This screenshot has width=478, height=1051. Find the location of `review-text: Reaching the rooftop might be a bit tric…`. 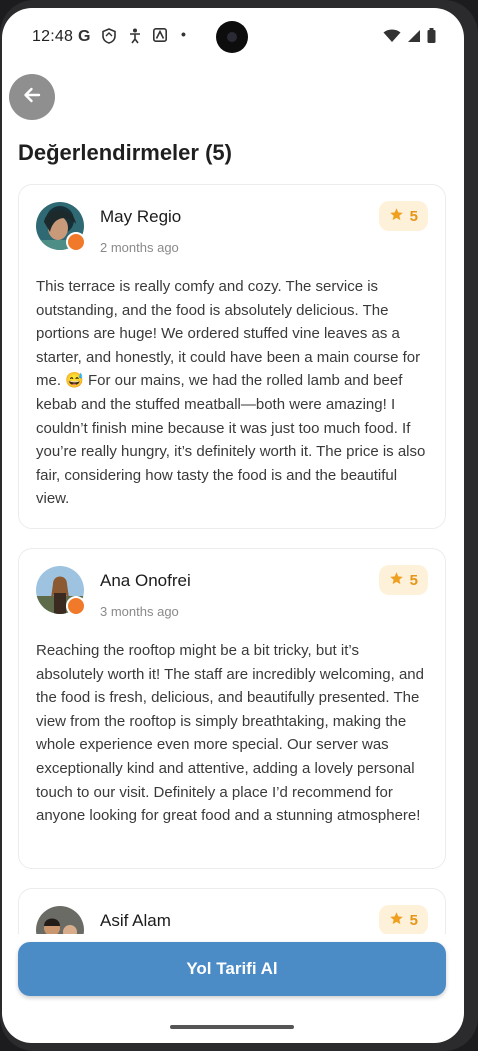

review-text: Reaching the rooftop might be a bit tric… is located at coordinates (230, 733).